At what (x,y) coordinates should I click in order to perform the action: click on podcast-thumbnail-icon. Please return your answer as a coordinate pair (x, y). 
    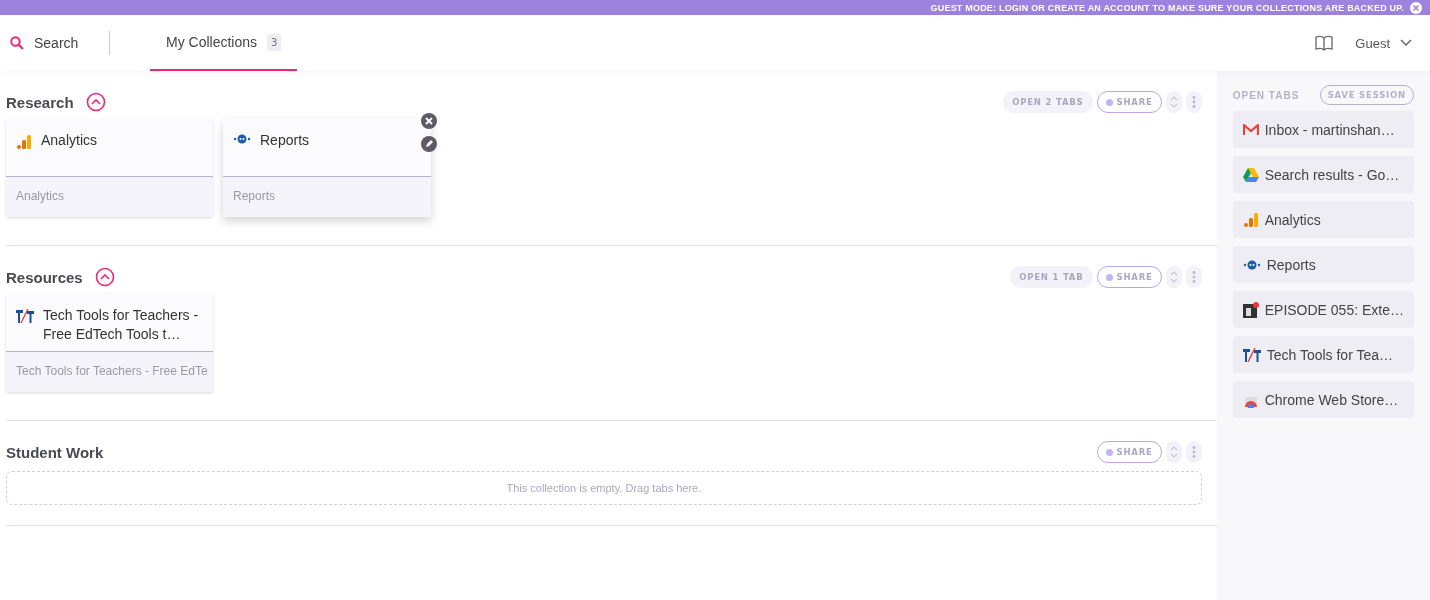
    Looking at the image, I should click on (1250, 309).